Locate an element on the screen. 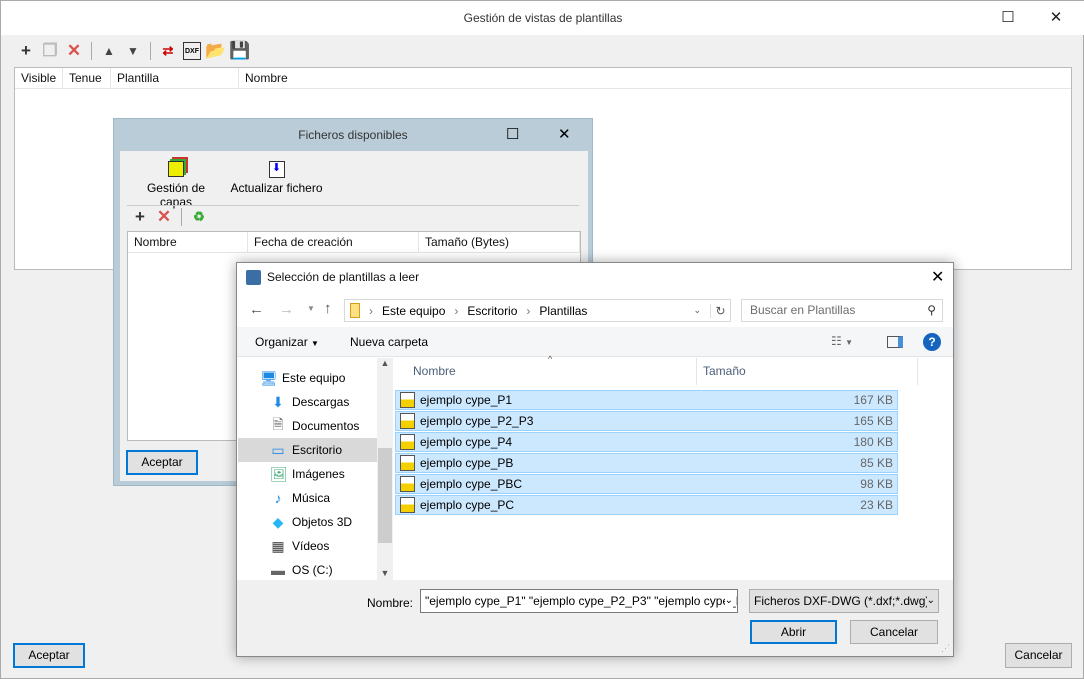 This screenshot has width=1084, height=679. column-plantilla: Plantilla is located at coordinates (175, 78).